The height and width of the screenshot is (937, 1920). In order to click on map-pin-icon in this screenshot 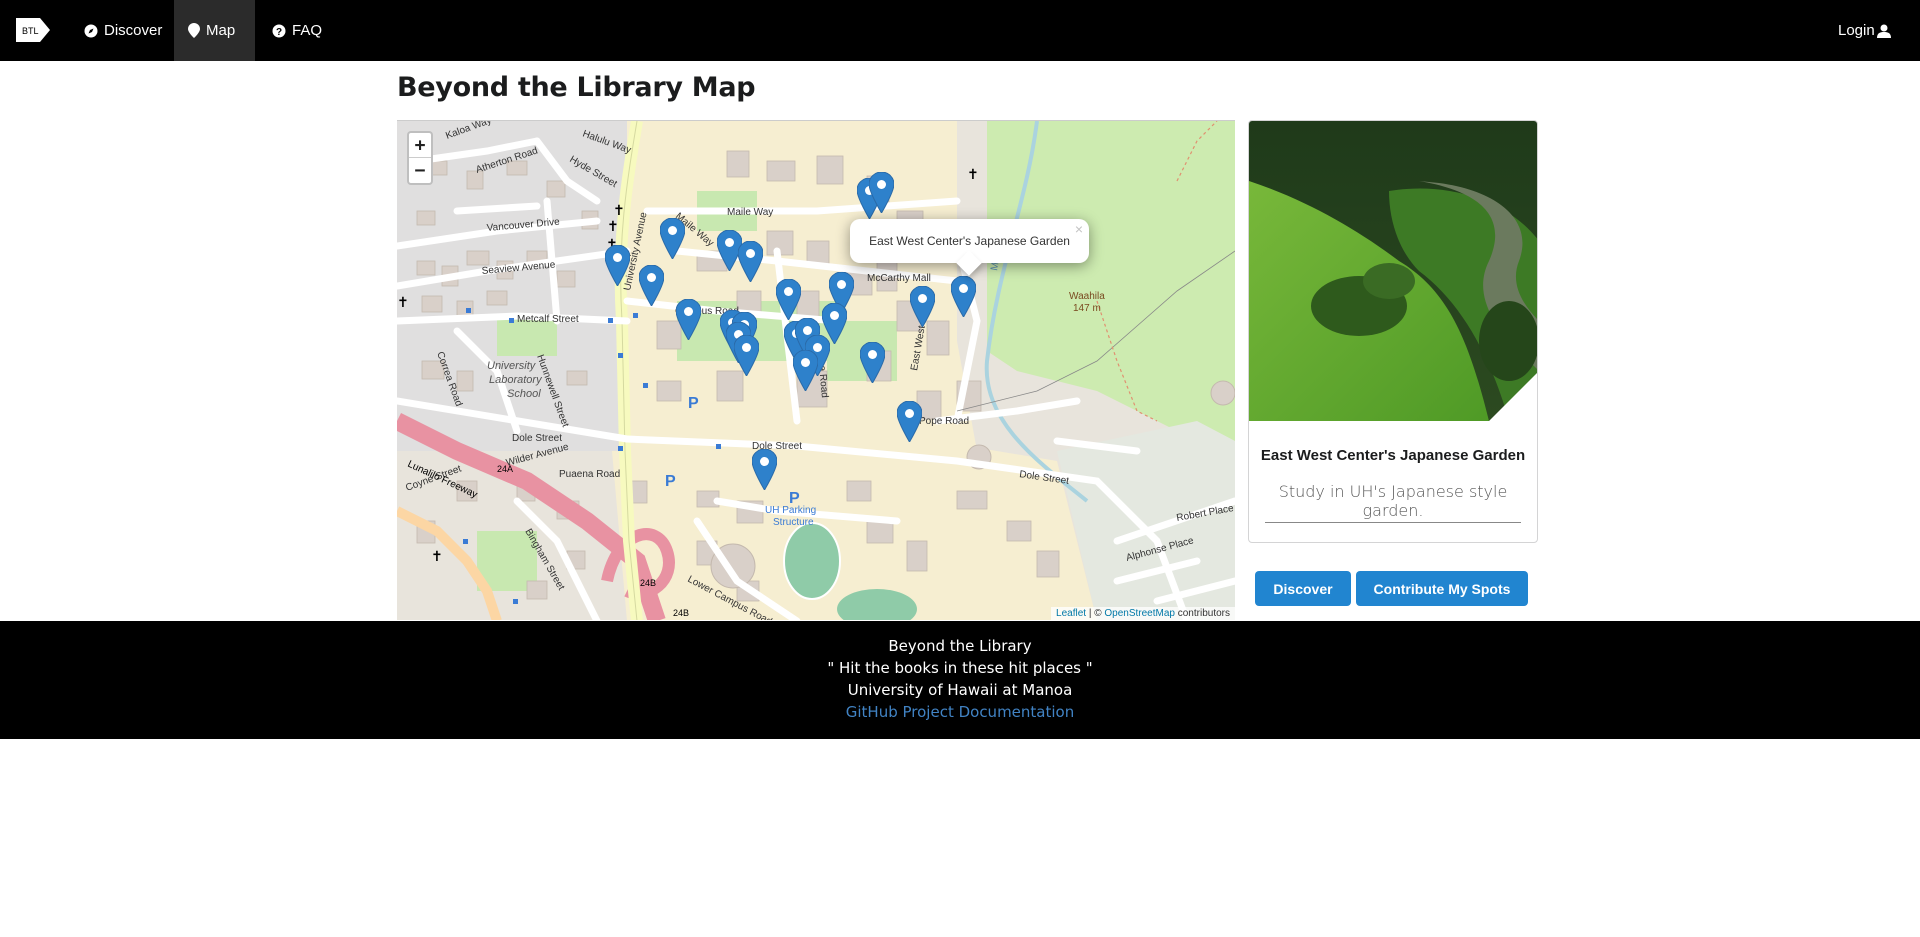, I will do `click(194, 30)`.